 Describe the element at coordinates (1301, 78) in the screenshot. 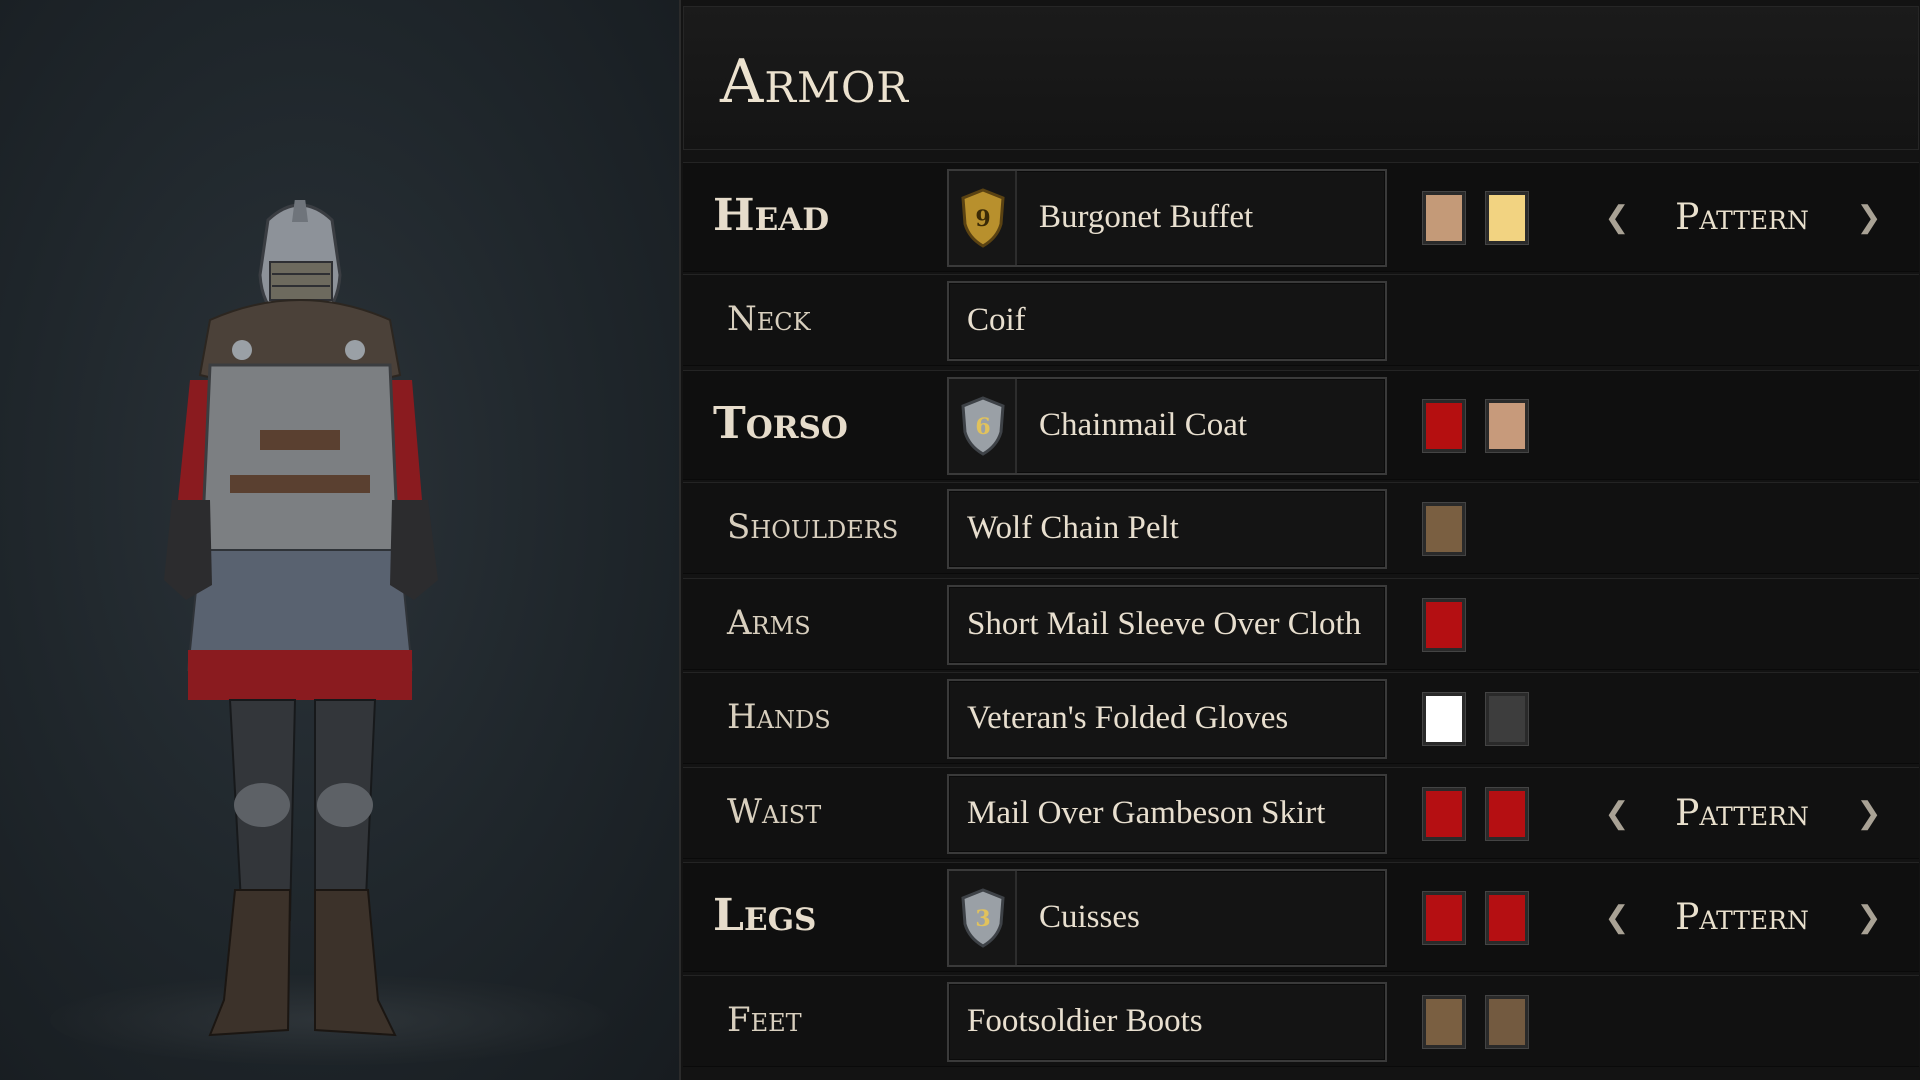

I see `panel-header: Armor` at that location.